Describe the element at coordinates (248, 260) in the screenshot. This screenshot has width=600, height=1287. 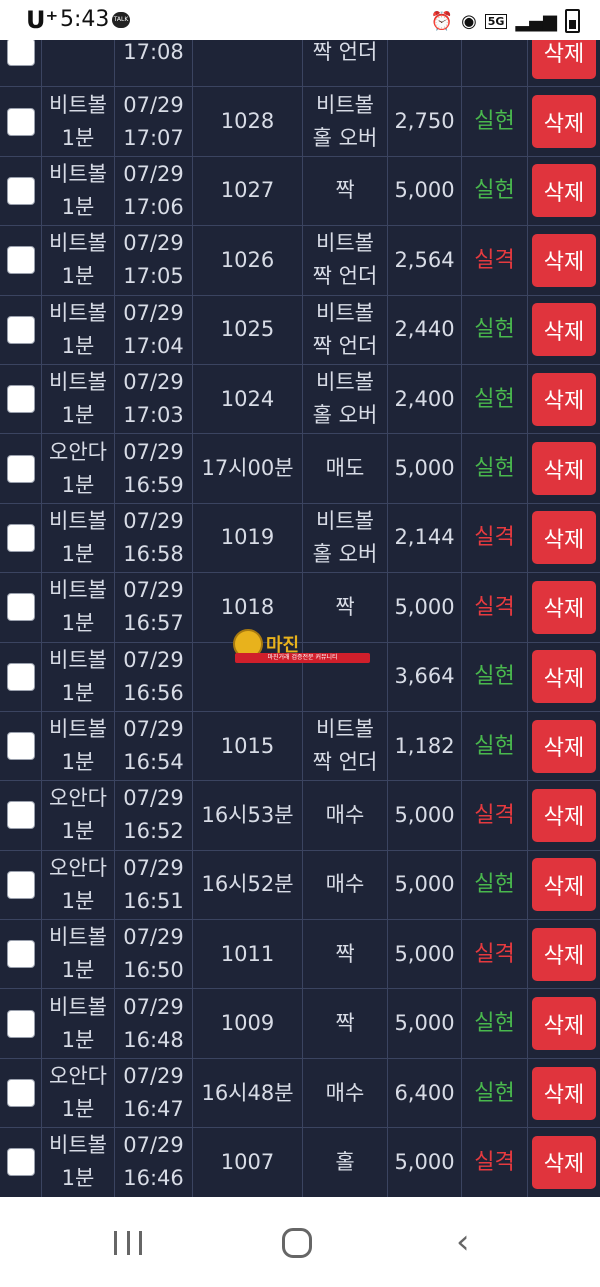
I see `round-cell: 1026` at that location.